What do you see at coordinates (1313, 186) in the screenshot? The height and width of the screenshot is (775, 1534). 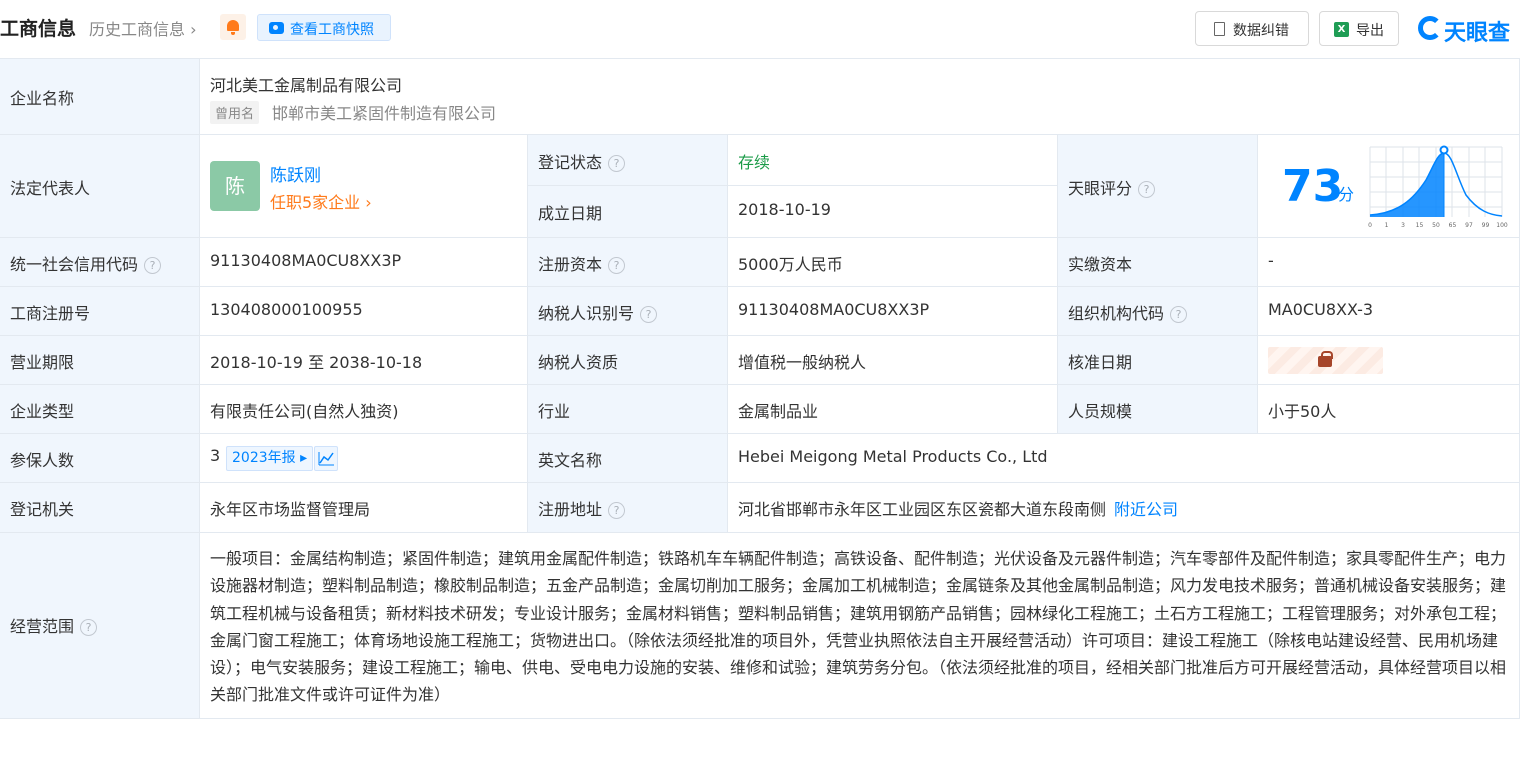 I see `score-value: 73` at bounding box center [1313, 186].